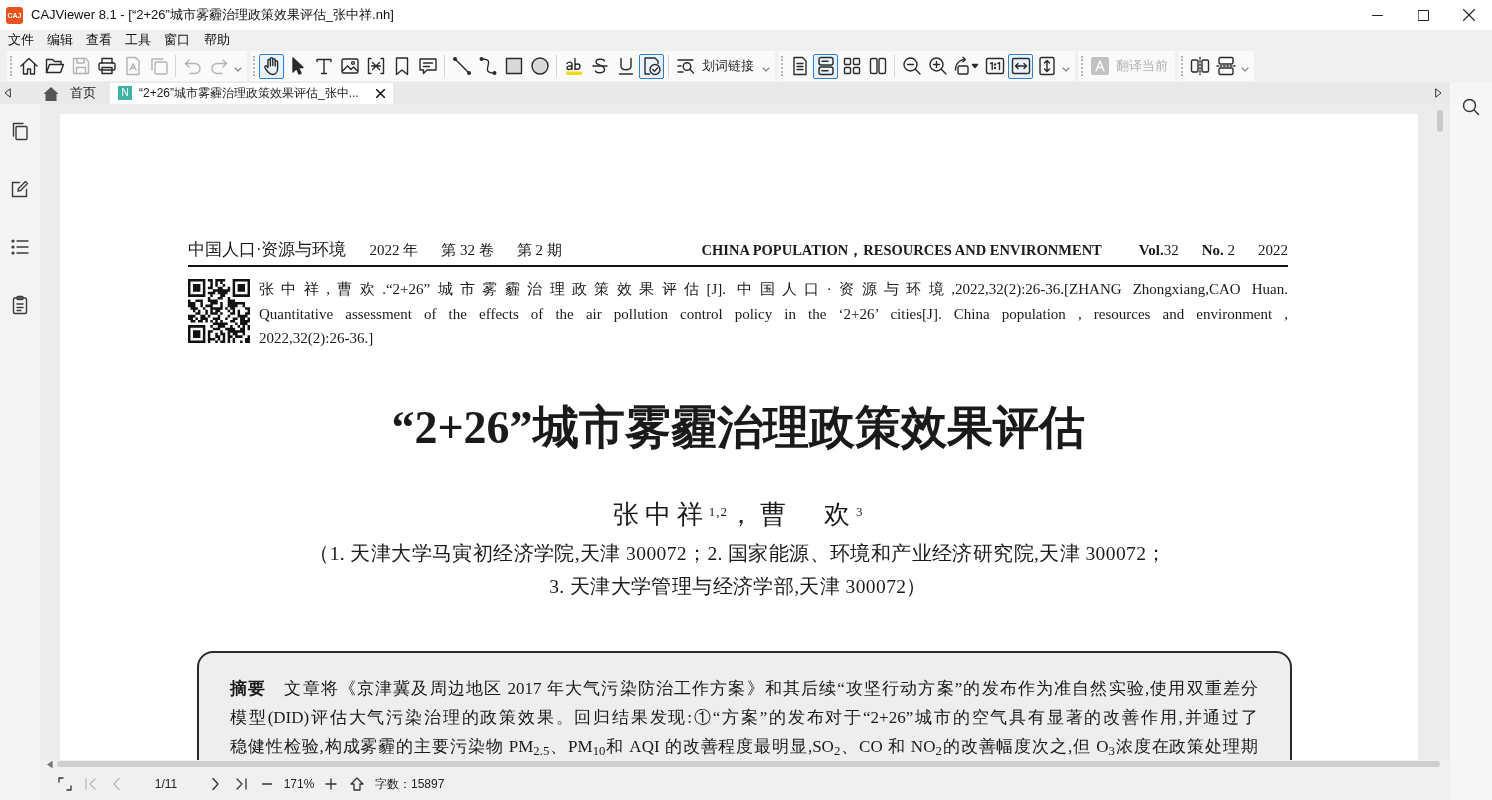 The image size is (1492, 800). I want to click on search-button, so click(1471, 107).